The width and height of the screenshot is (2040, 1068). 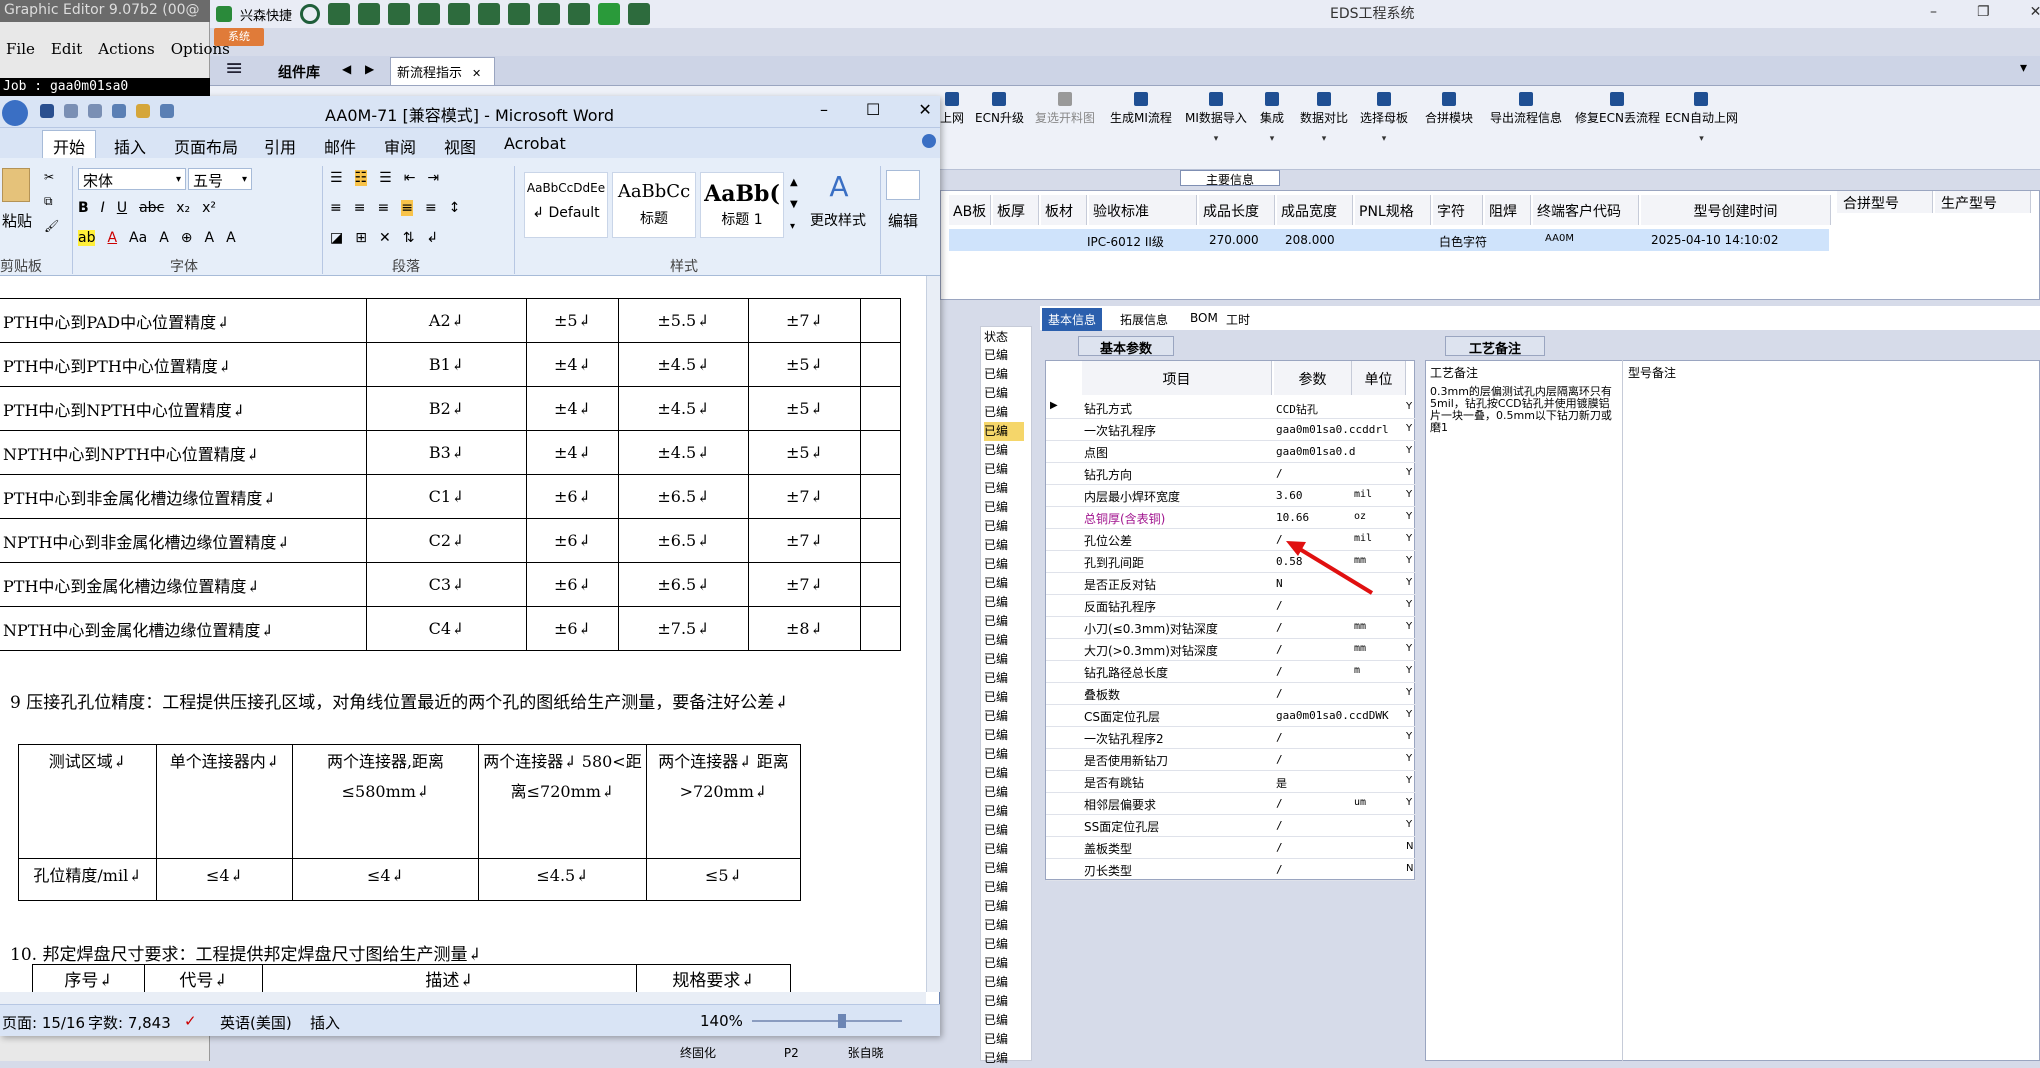 I want to click on word-close-icon: ✕, so click(x=924, y=109).